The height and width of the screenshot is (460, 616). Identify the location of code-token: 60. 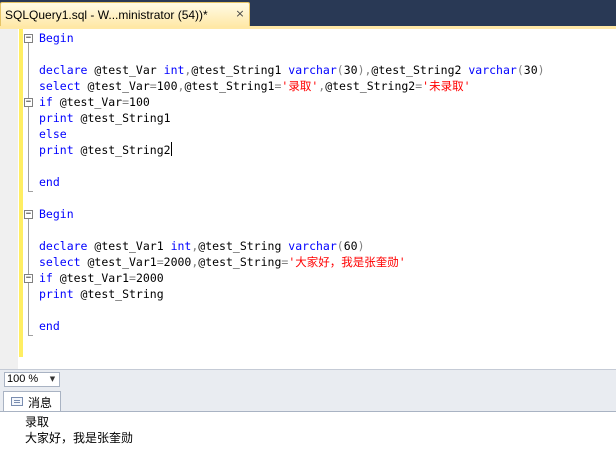
(350, 246).